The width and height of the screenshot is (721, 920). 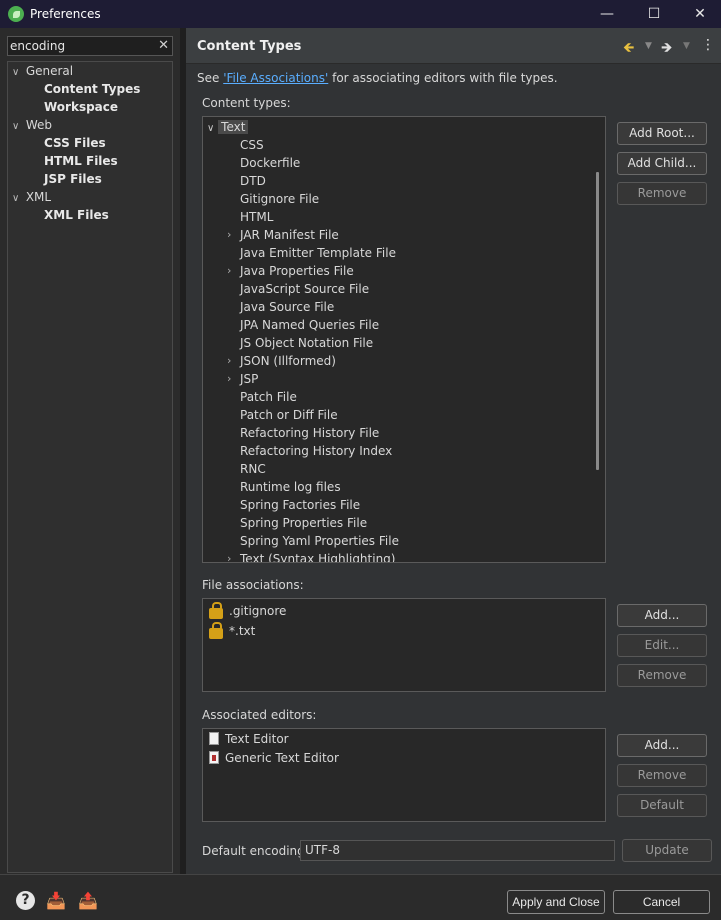 I want to click on more-options-icon: ⋮, so click(x=708, y=45).